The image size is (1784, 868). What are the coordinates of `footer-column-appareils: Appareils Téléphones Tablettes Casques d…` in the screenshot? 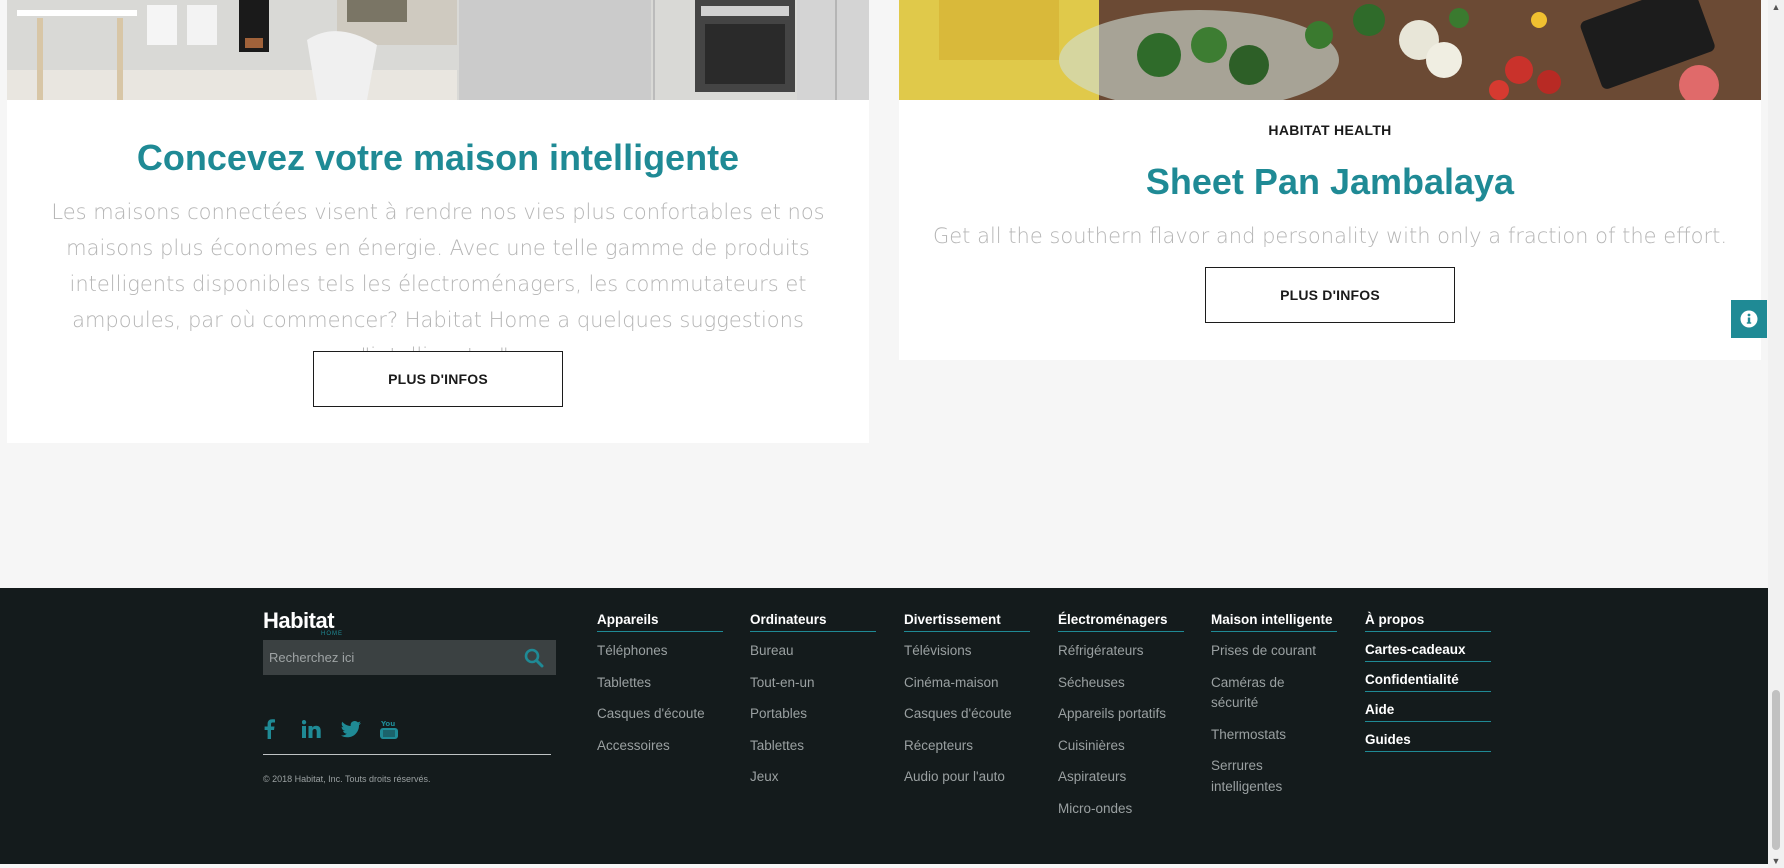 It's located at (660, 689).